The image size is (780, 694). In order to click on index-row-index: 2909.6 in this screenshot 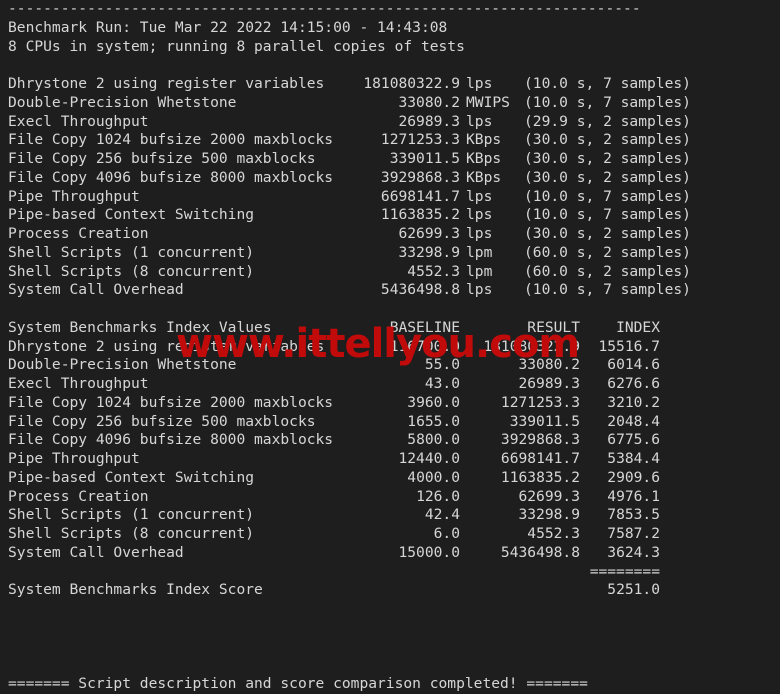, I will do `click(633, 477)`.